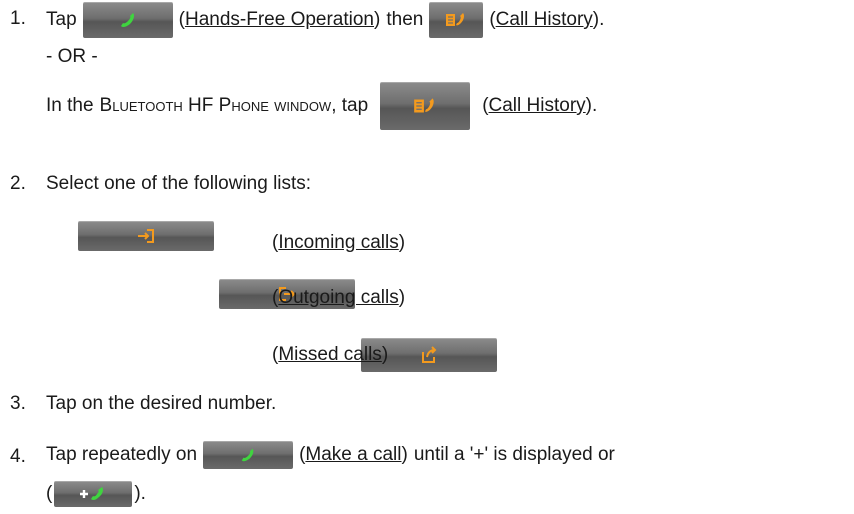  What do you see at coordinates (428, 354) in the screenshot?
I see `missed-call-icon` at bounding box center [428, 354].